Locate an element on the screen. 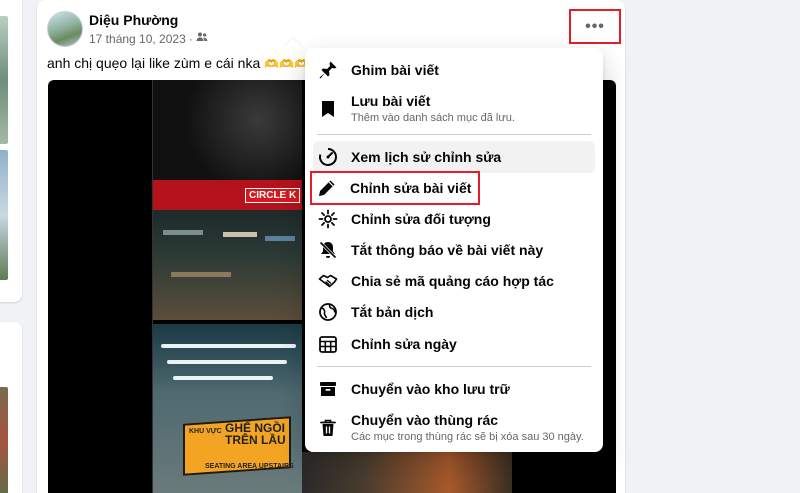  menu-item-label: Ghim bài viết is located at coordinates (395, 69).